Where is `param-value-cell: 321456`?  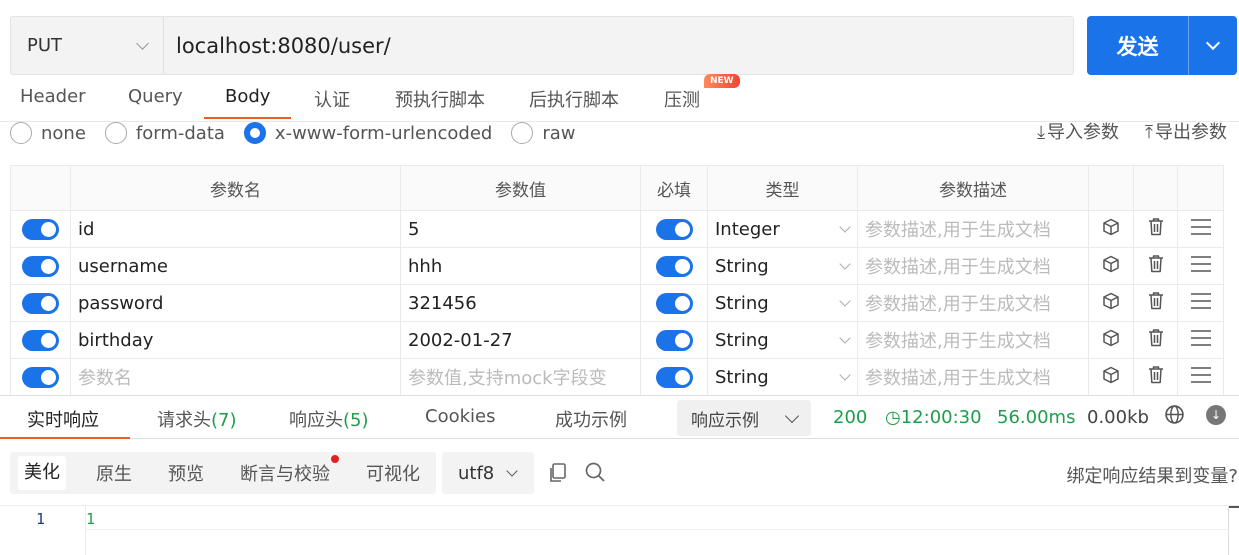 param-value-cell: 321456 is located at coordinates (520, 303).